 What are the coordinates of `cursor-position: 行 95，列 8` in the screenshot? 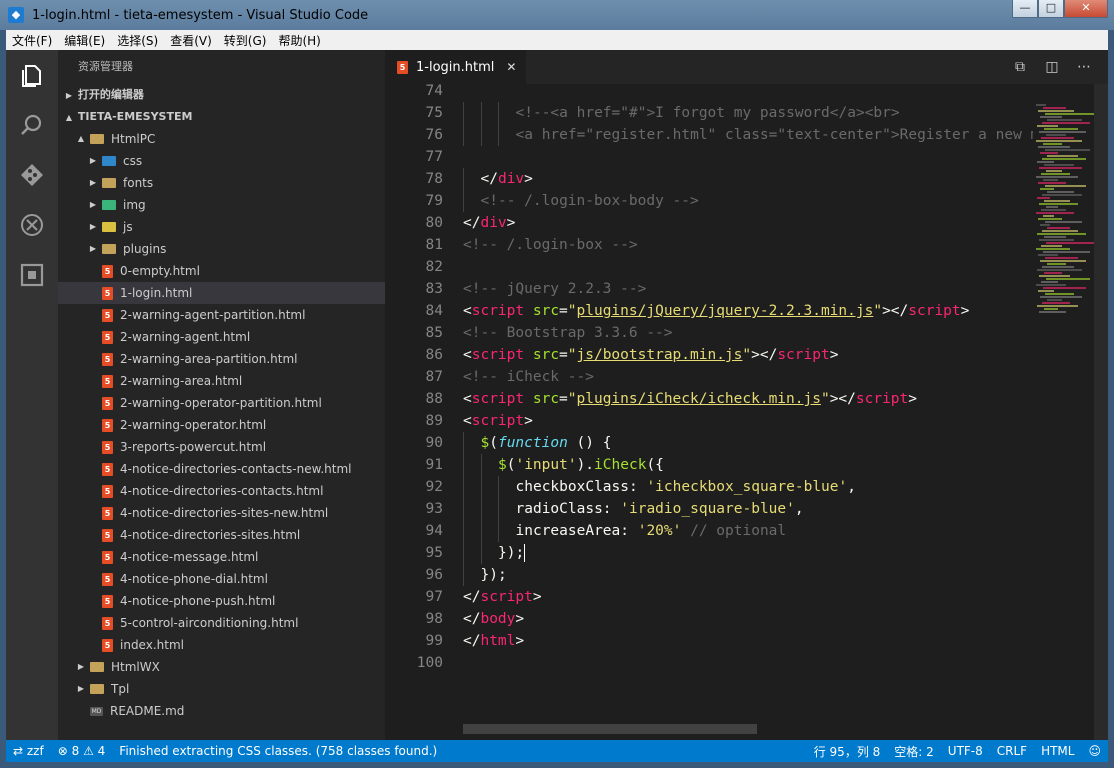 It's located at (847, 751).